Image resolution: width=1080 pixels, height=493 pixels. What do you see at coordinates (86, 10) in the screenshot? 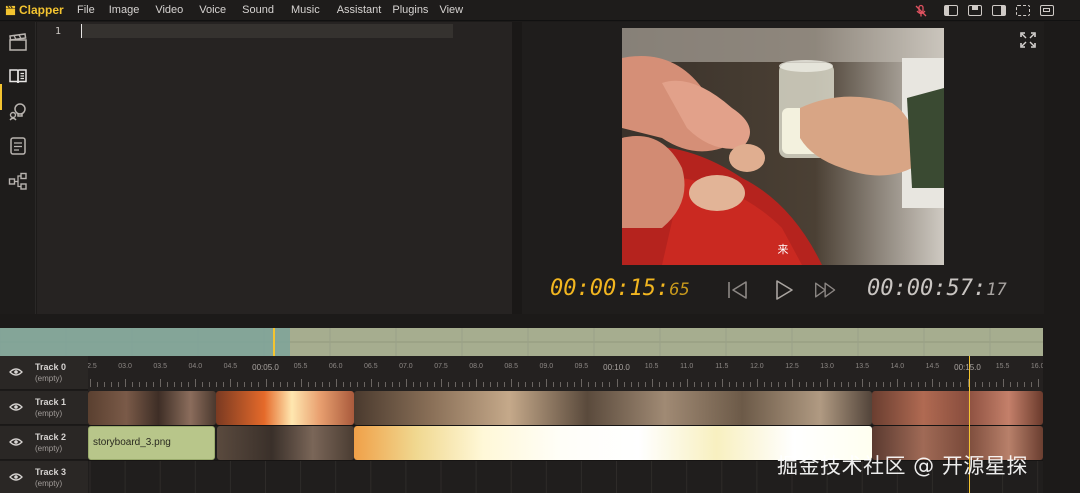
I see `menu-file: File` at bounding box center [86, 10].